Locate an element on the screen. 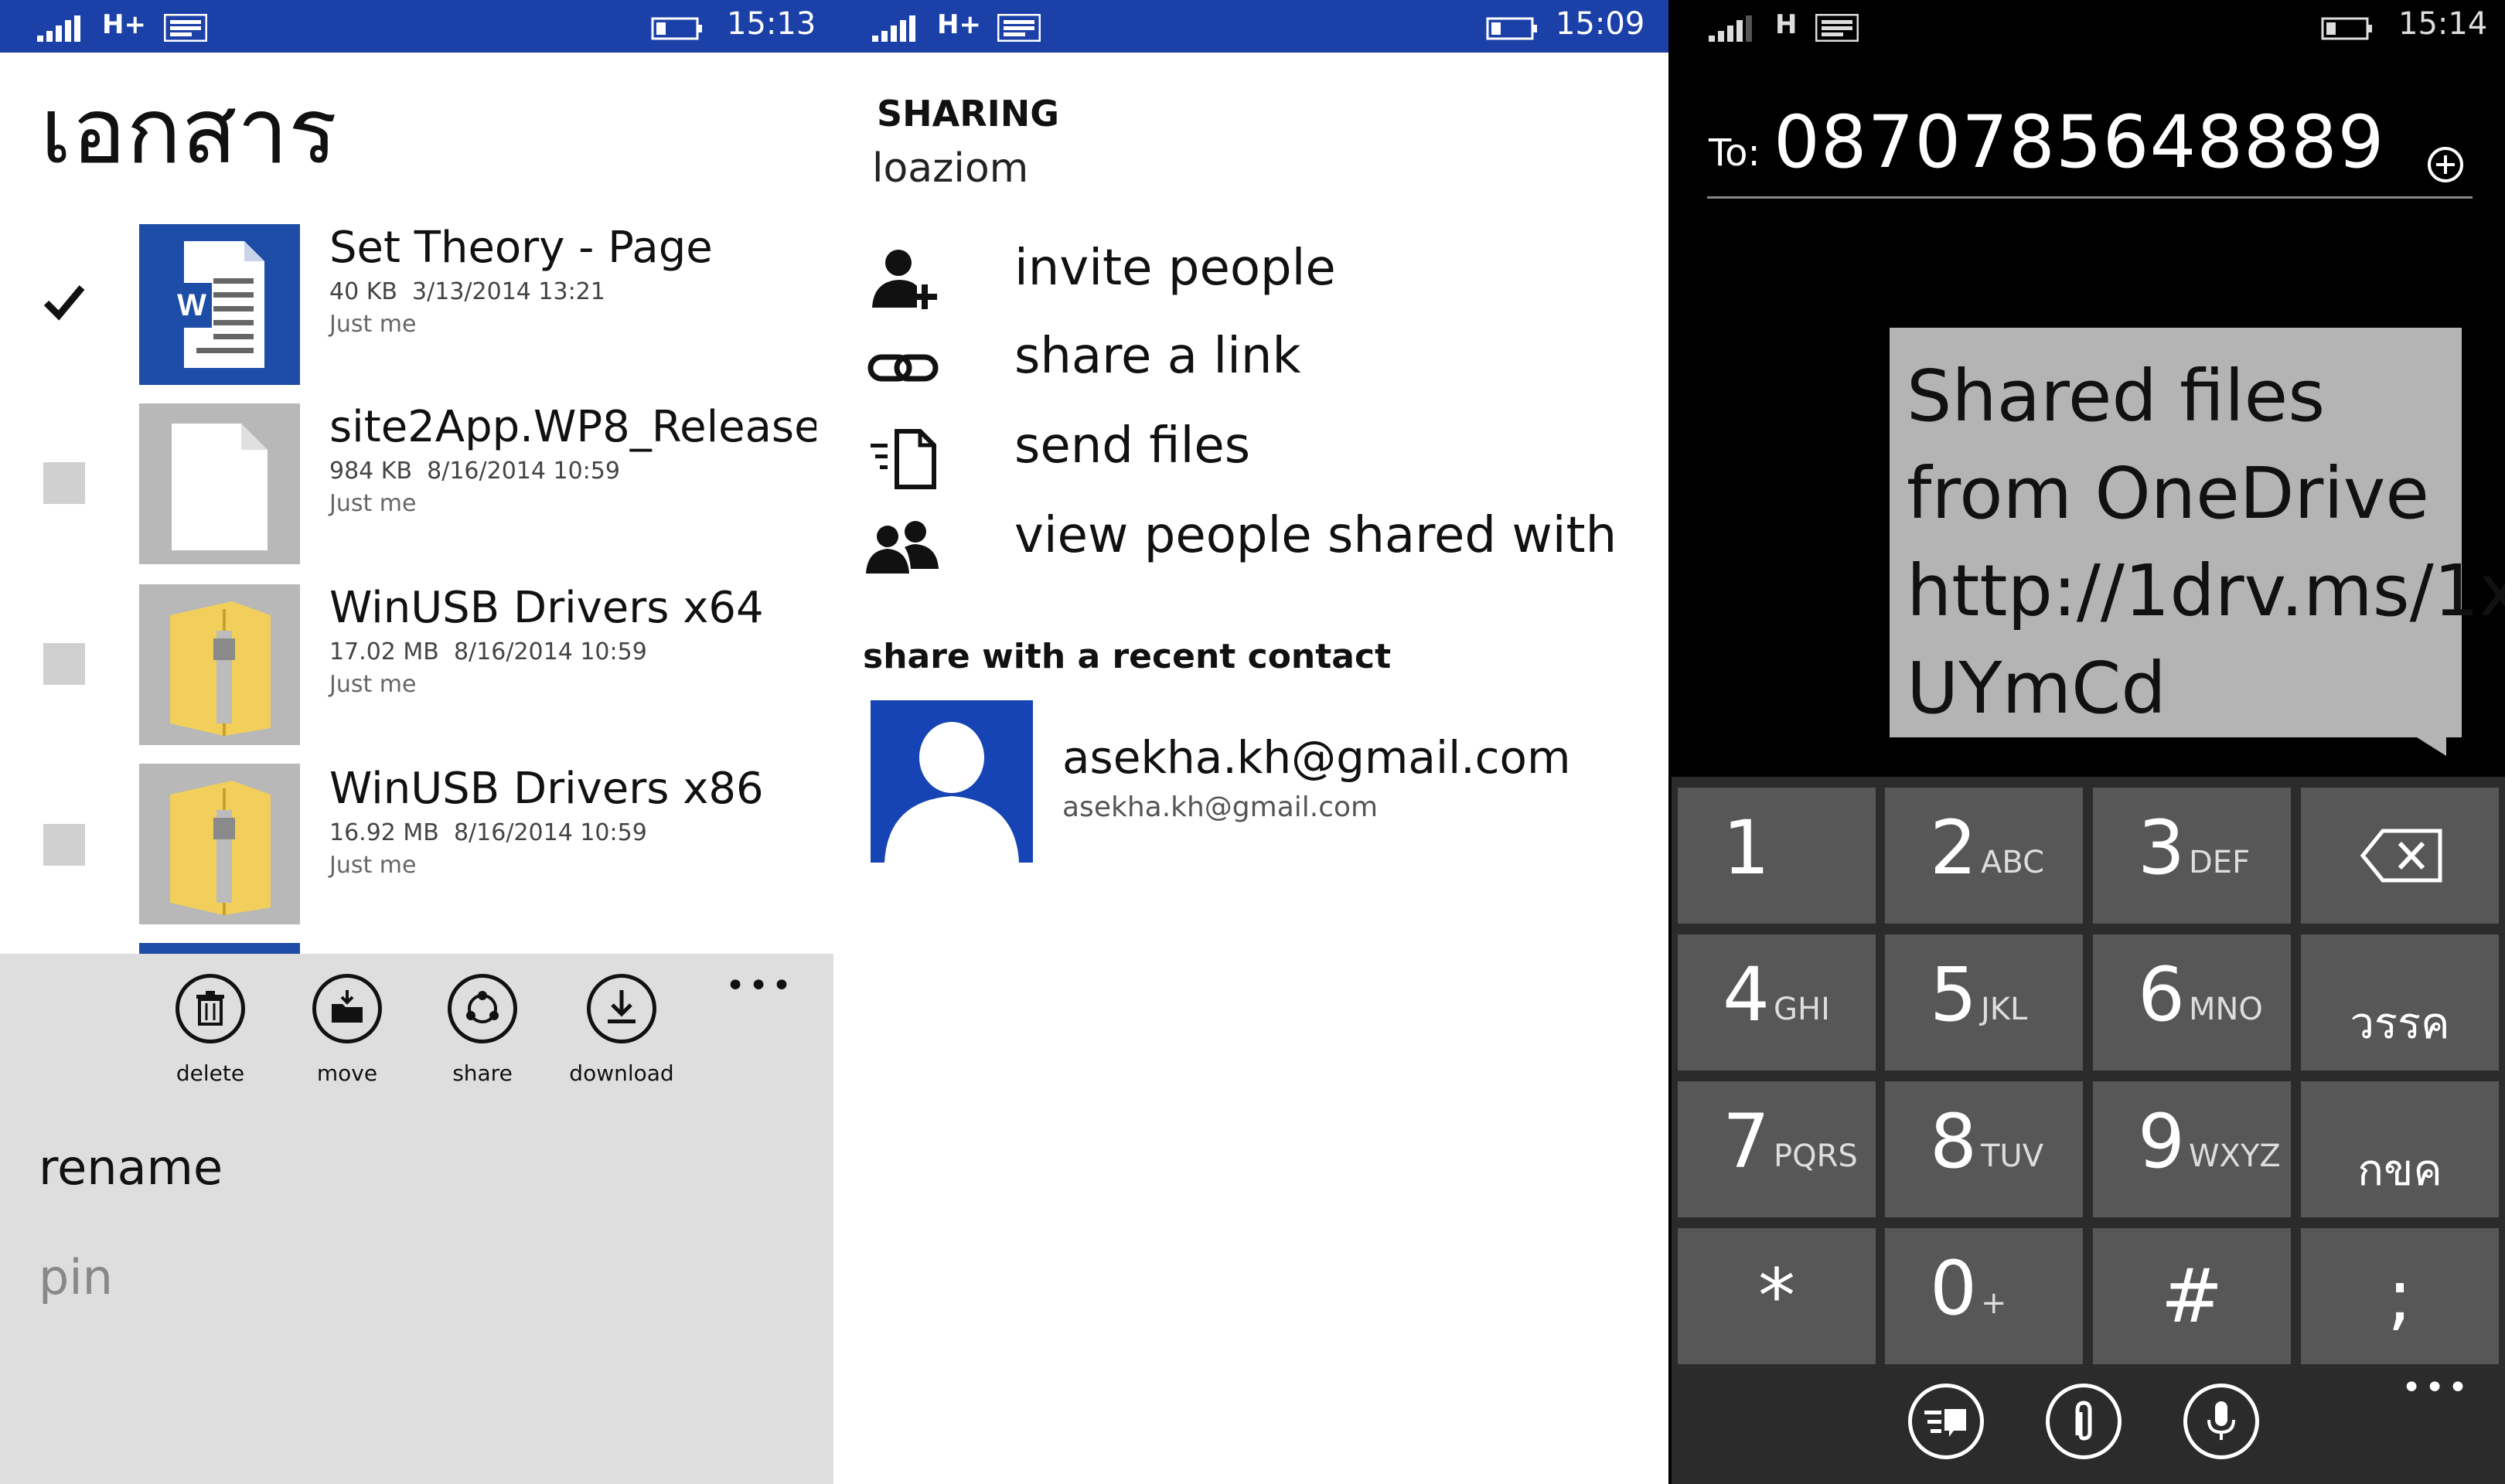 The width and height of the screenshot is (2505, 1484). key-symbol: # is located at coordinates (2192, 1296).